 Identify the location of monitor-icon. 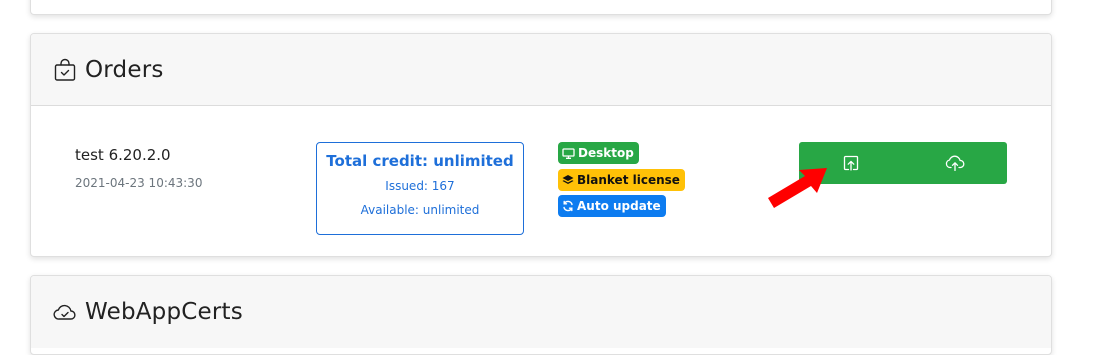
(568, 153).